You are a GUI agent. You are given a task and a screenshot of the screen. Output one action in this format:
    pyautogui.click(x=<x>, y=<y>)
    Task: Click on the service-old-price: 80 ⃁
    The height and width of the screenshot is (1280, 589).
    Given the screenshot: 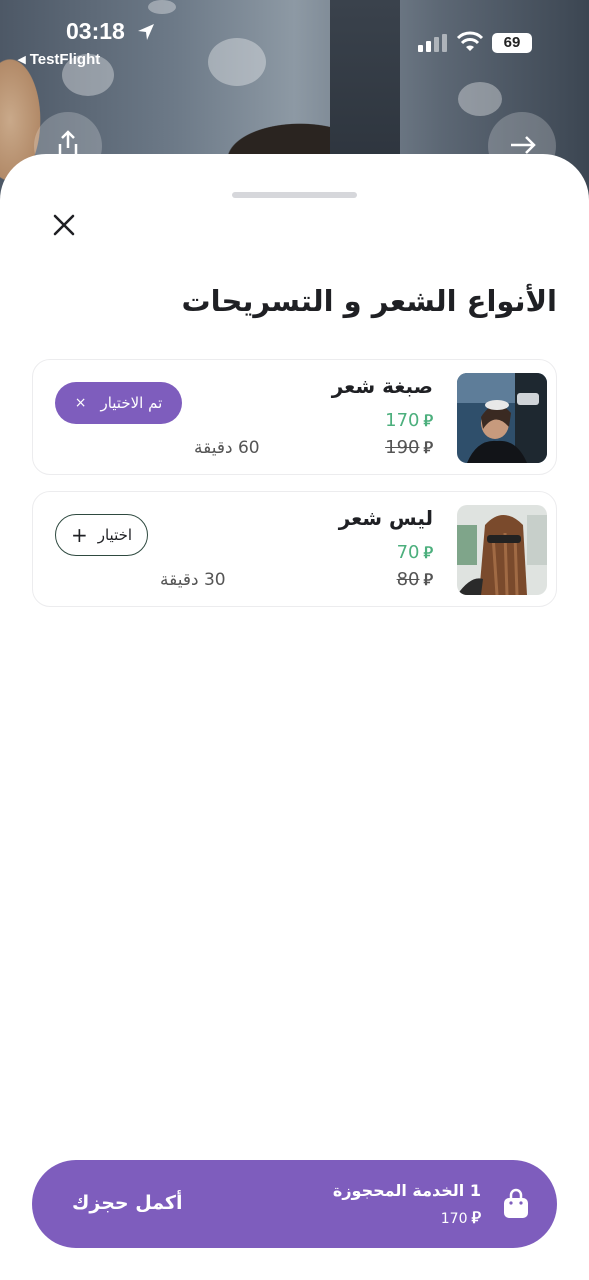 What is the action you would take?
    pyautogui.click(x=415, y=579)
    